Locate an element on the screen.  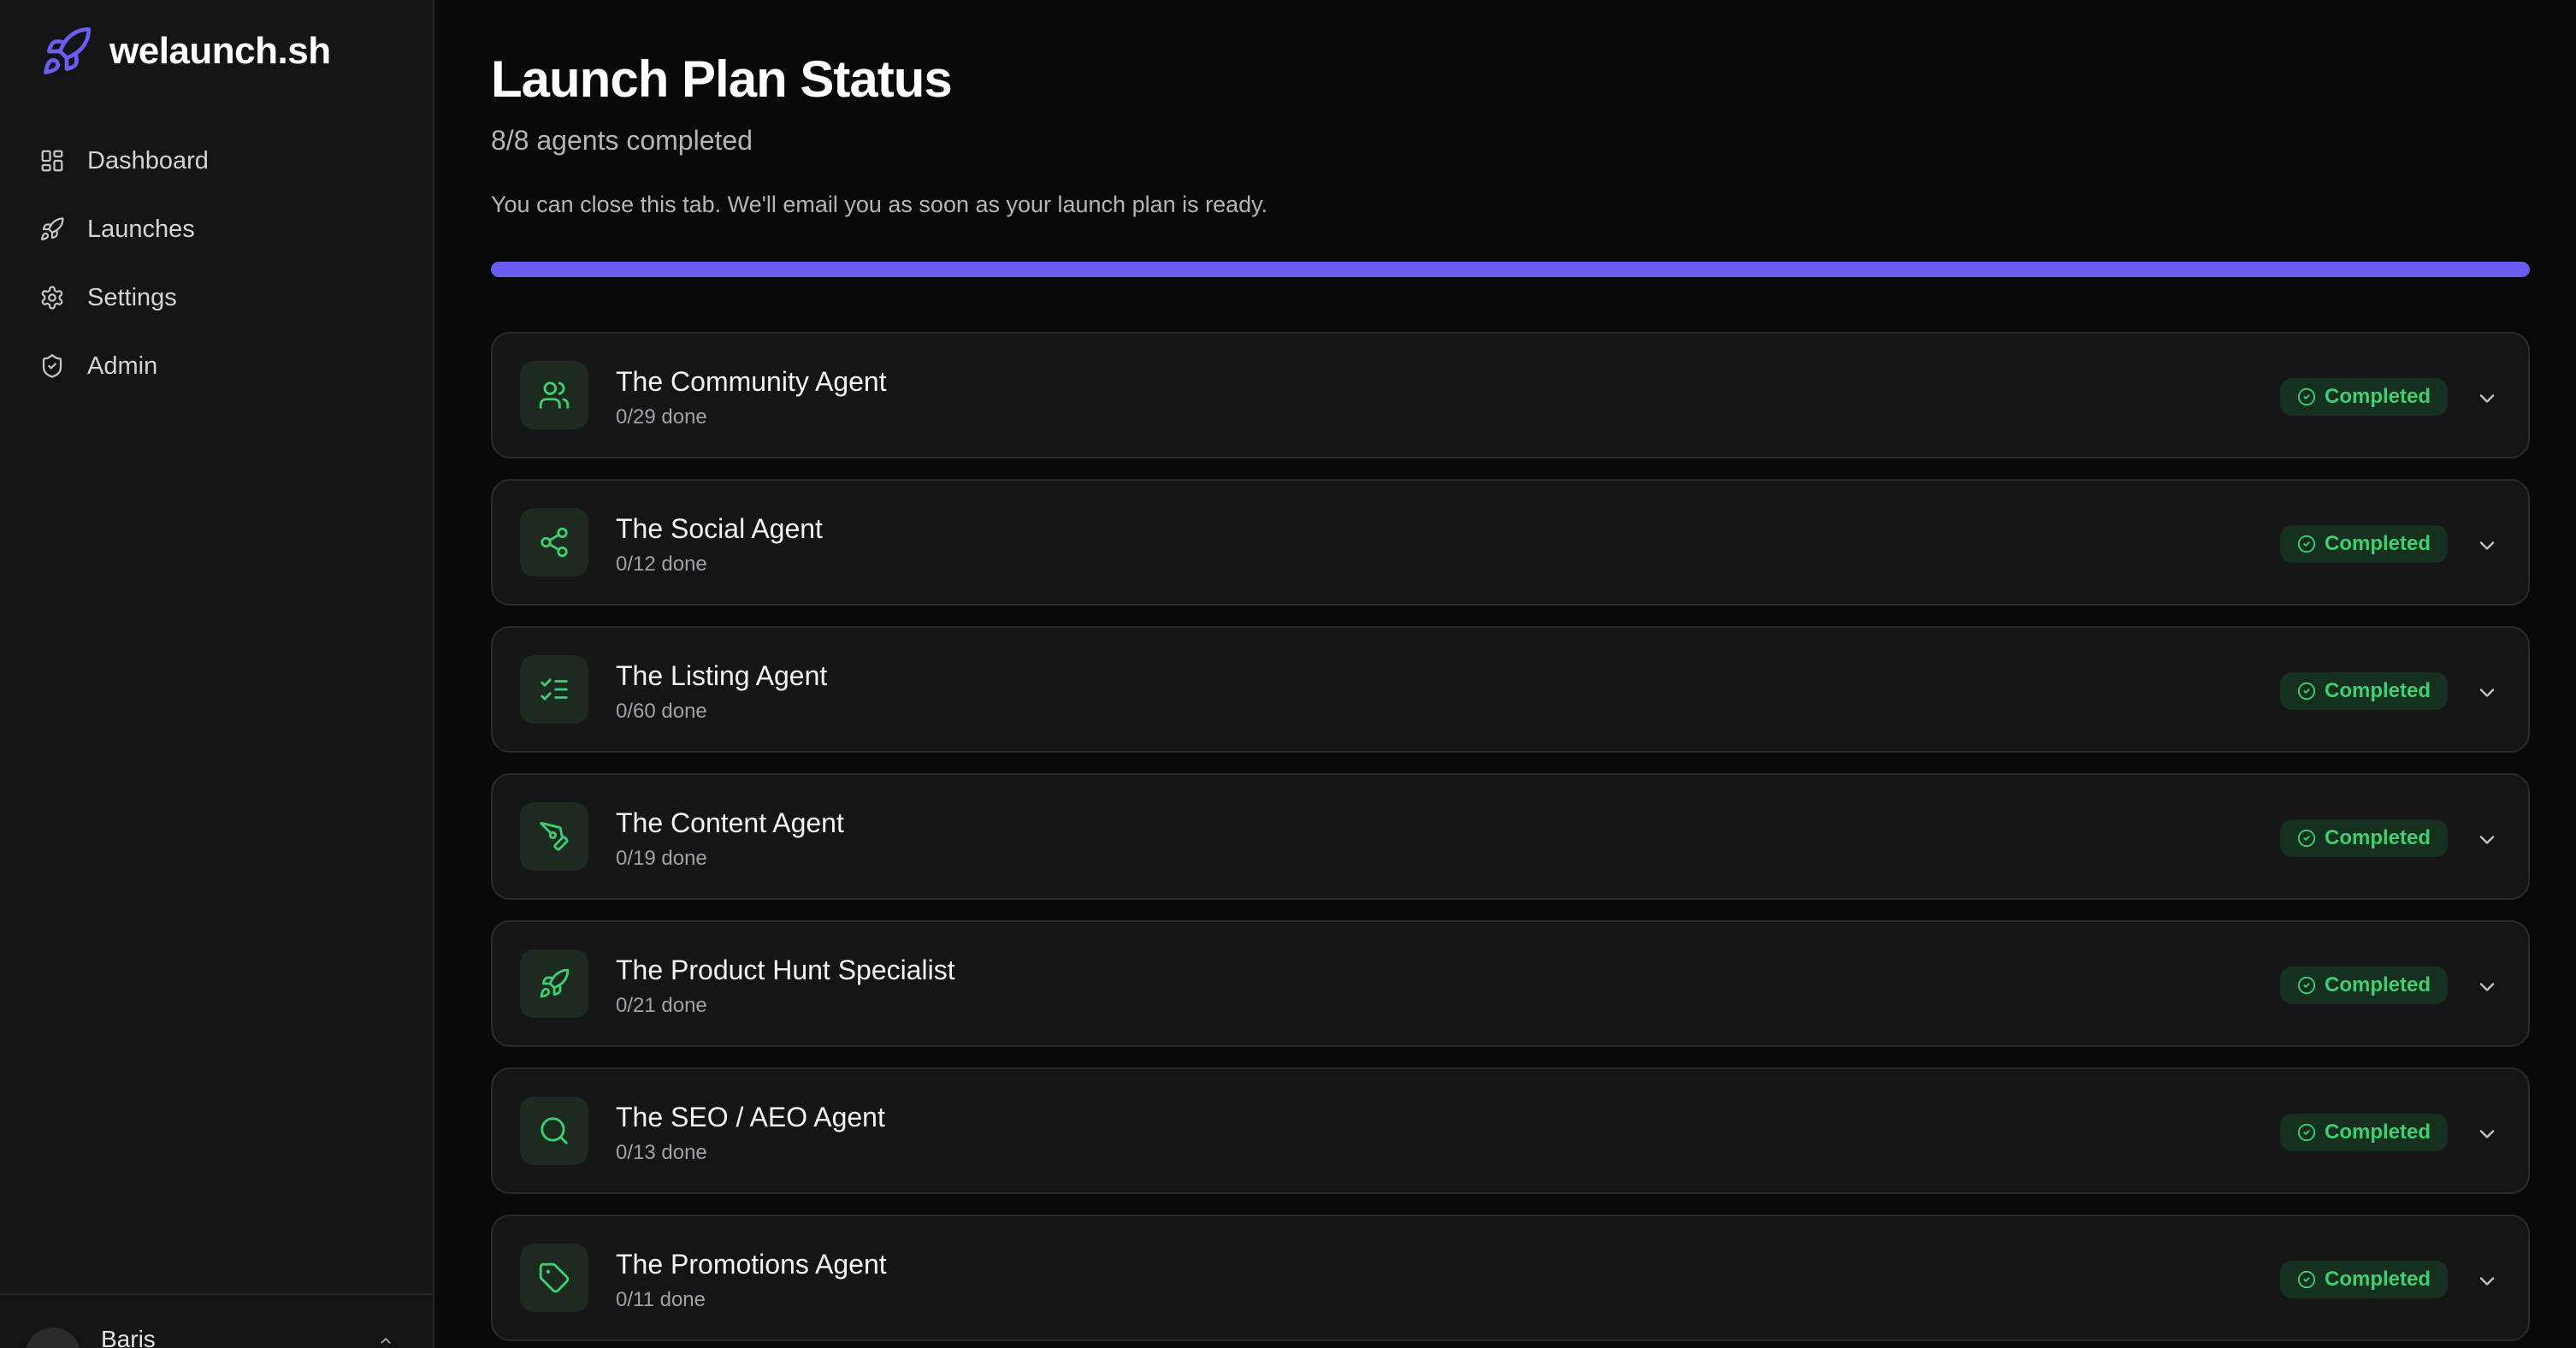
avatar is located at coordinates (53, 1337).